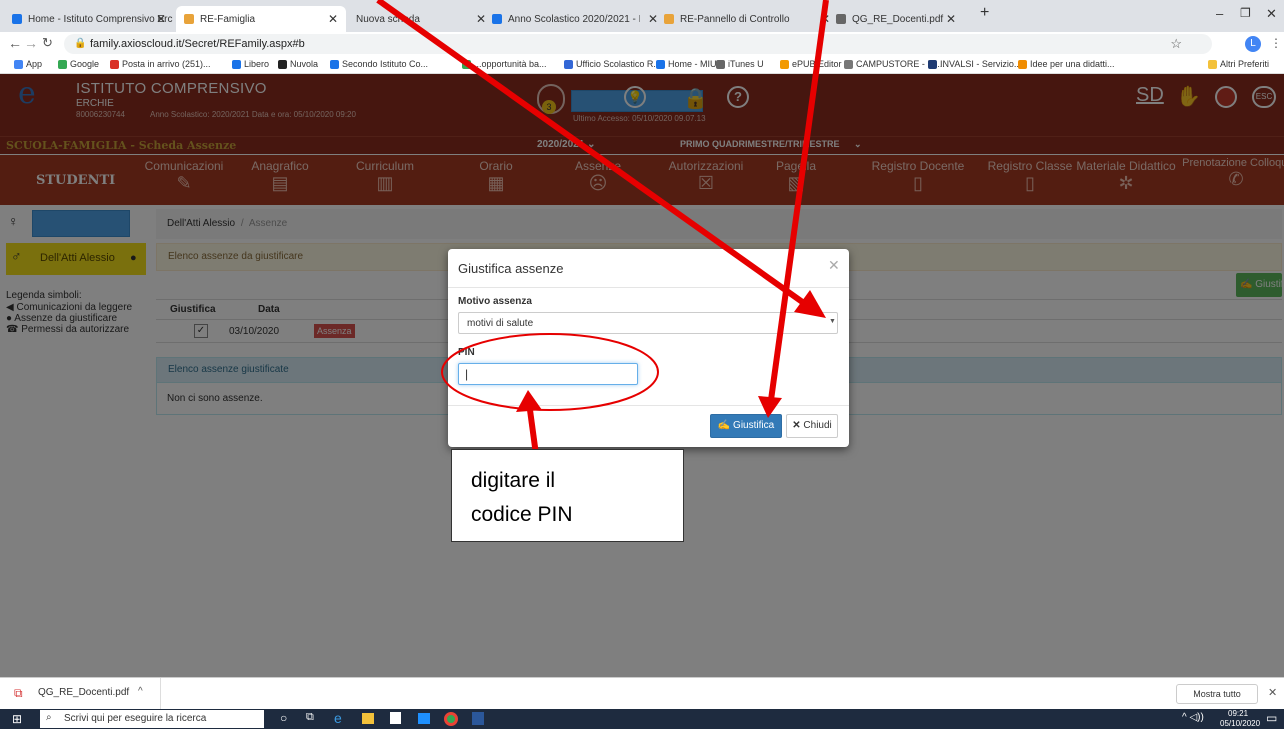 This screenshot has height=729, width=1284. Describe the element at coordinates (1272, 692) in the screenshot. I see `close-downloads-icon: ✕` at that location.